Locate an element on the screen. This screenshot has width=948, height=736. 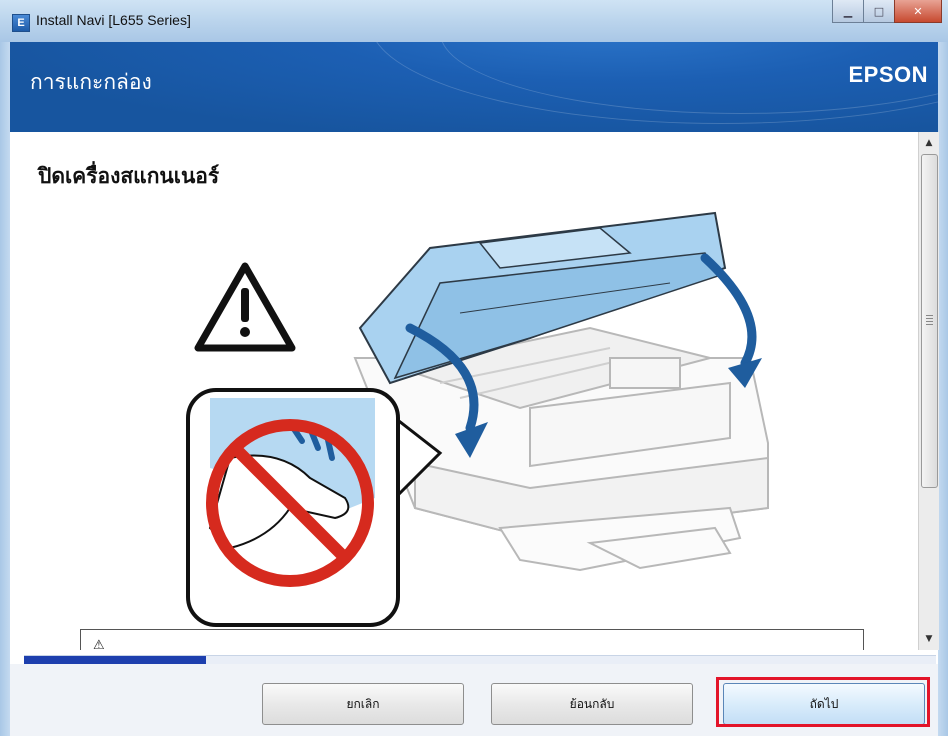
window-border-right is located at coordinates (943, 389).